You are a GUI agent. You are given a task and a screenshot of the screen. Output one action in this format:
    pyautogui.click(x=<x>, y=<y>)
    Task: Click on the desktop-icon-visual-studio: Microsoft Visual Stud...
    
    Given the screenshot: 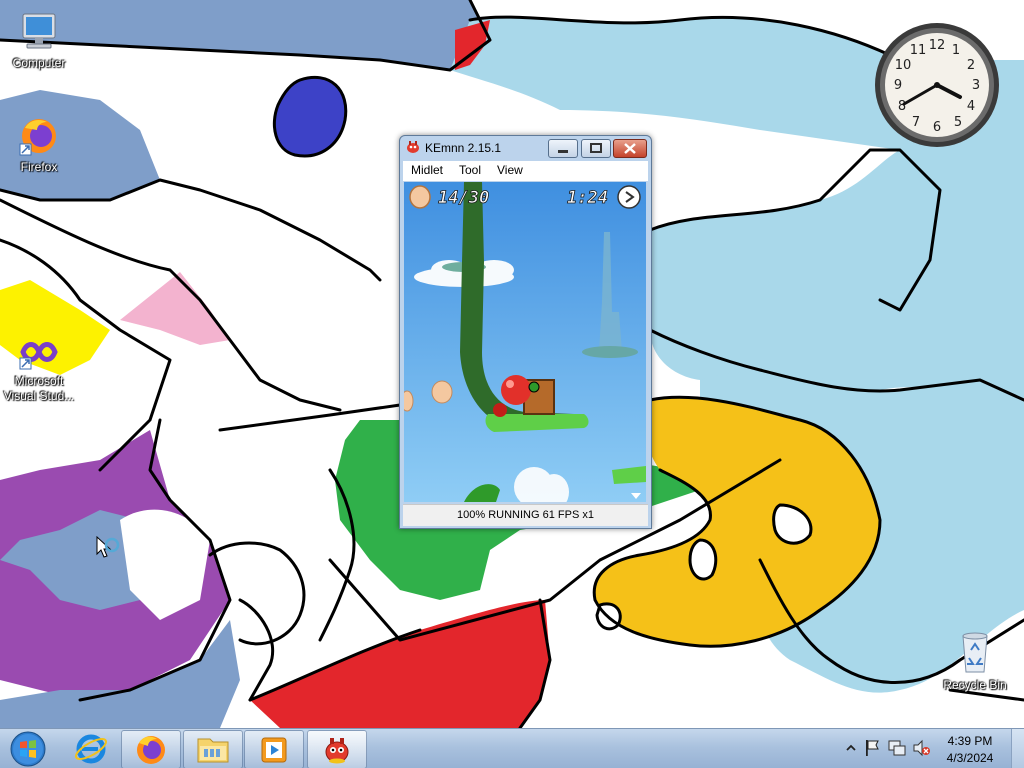 What is the action you would take?
    pyautogui.click(x=39, y=368)
    